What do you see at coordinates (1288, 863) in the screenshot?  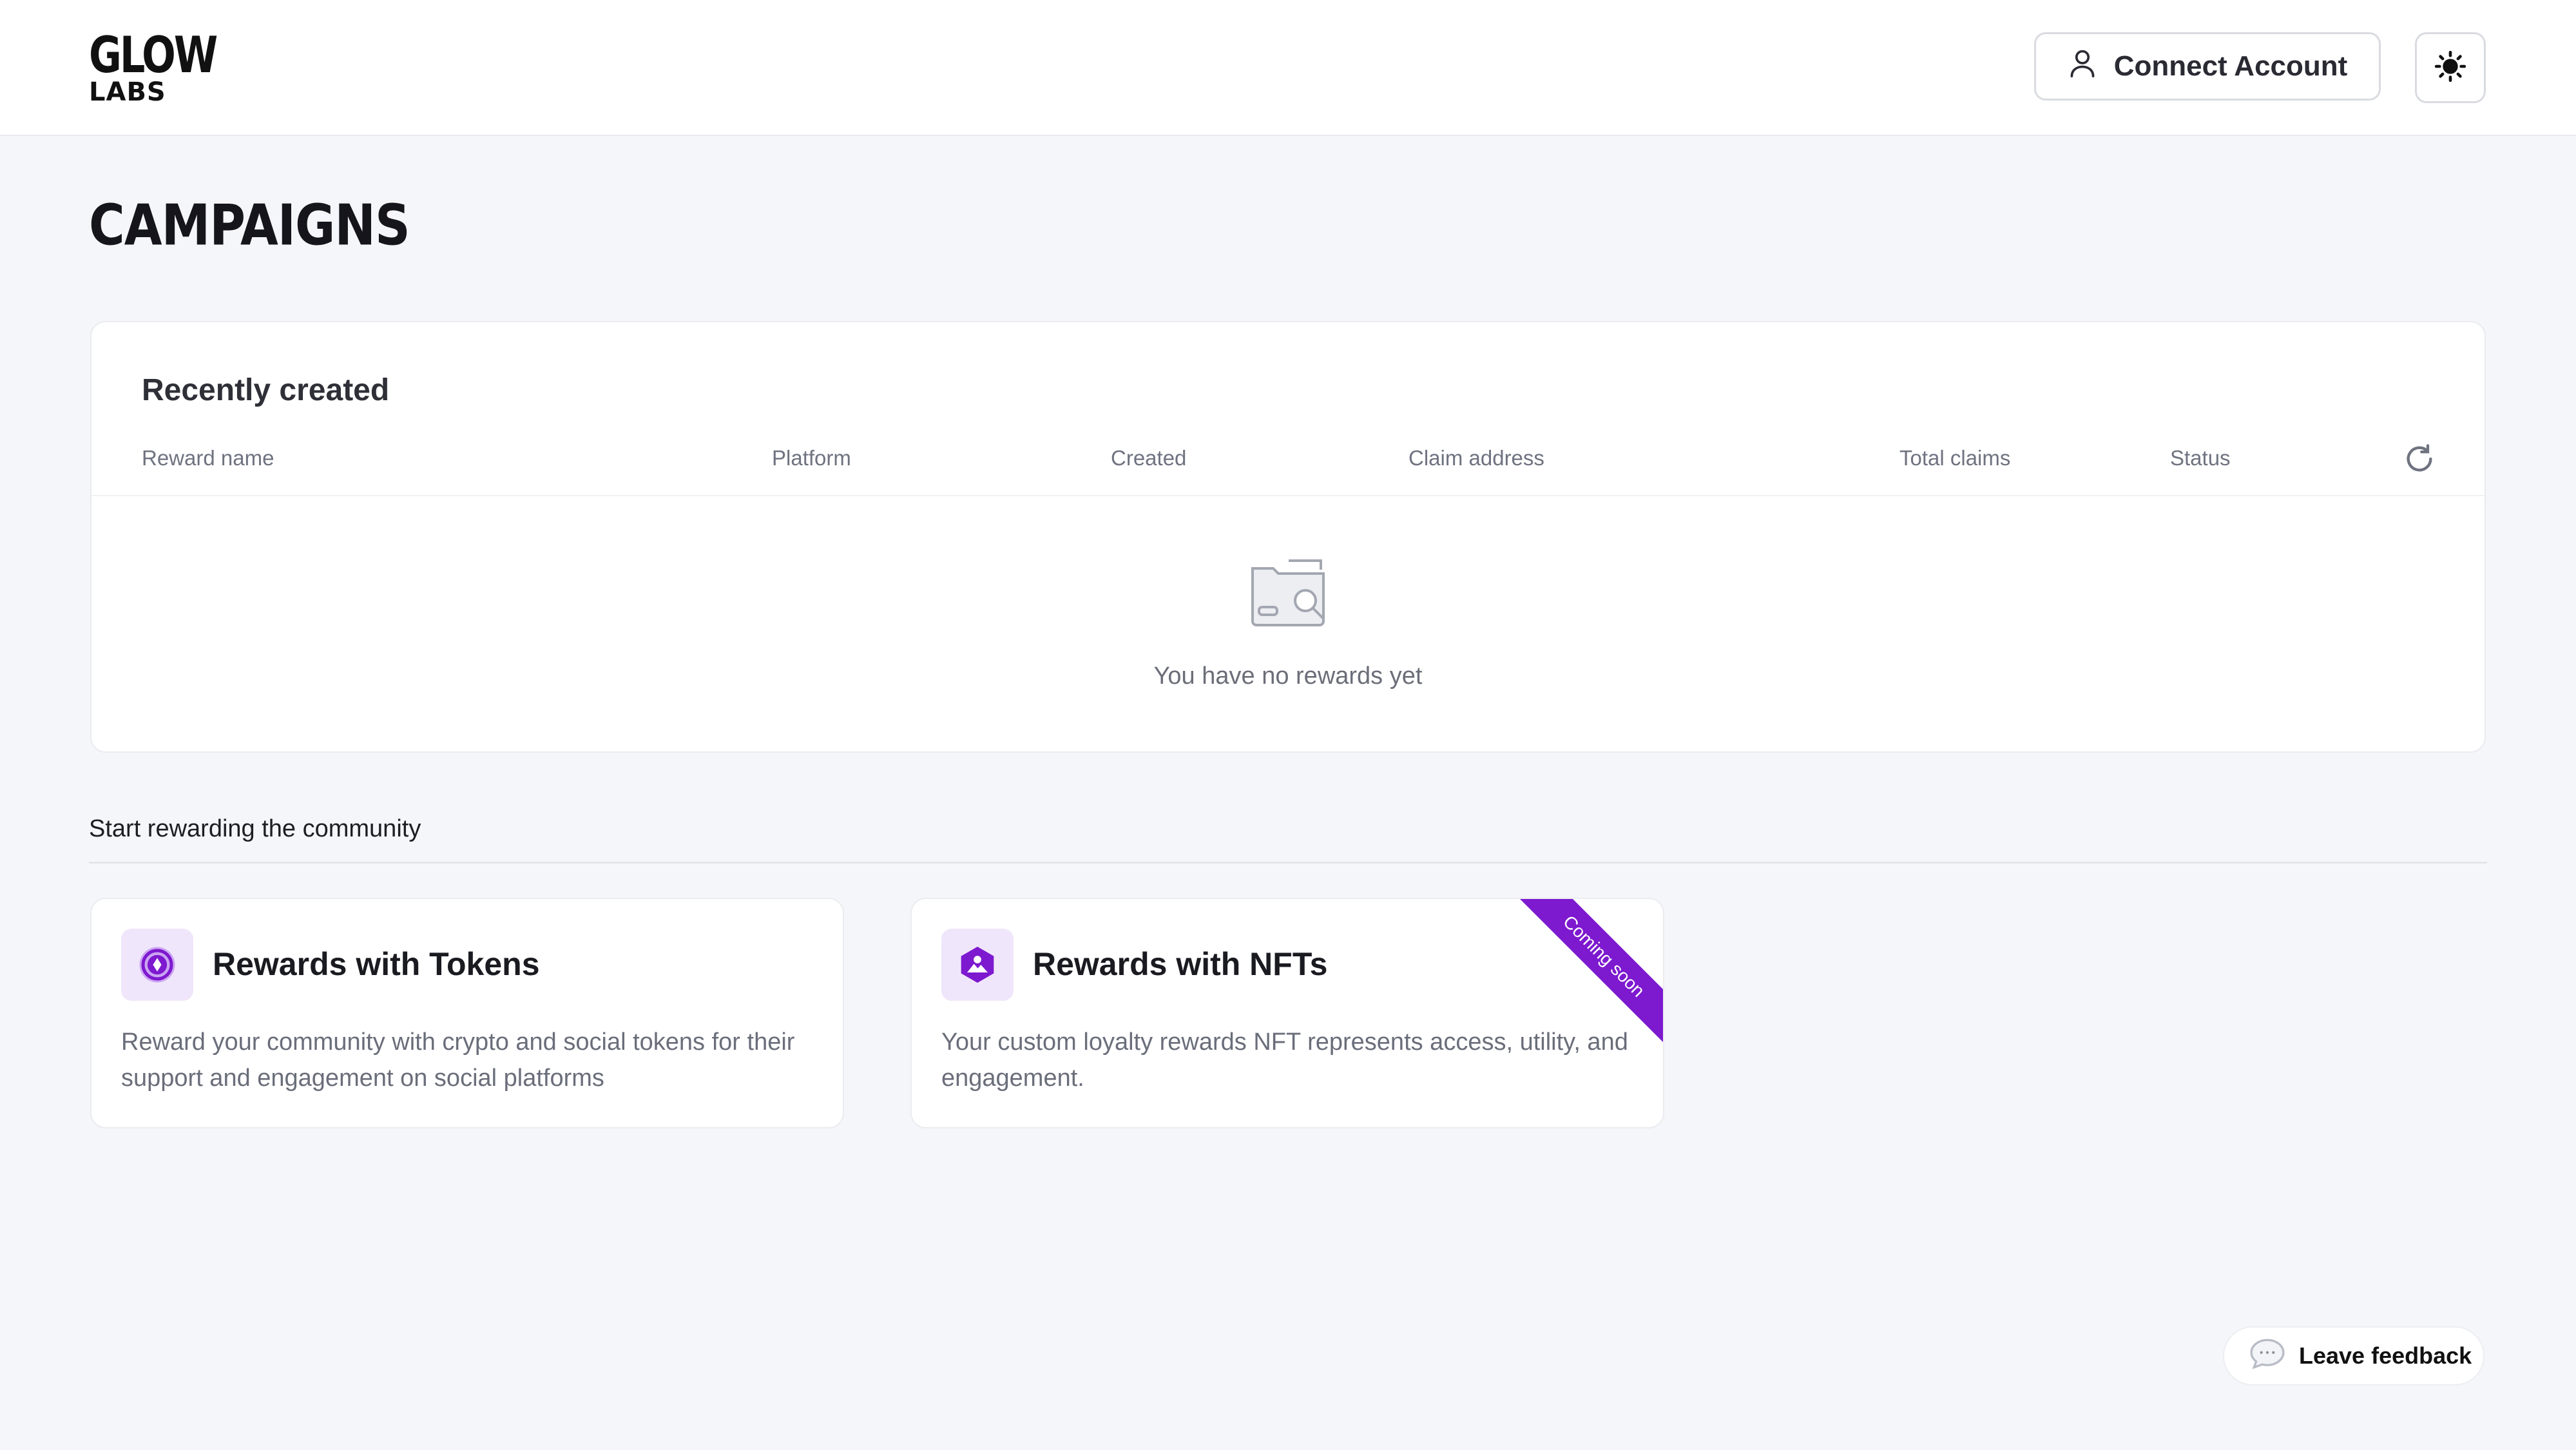 I see `section-divider` at bounding box center [1288, 863].